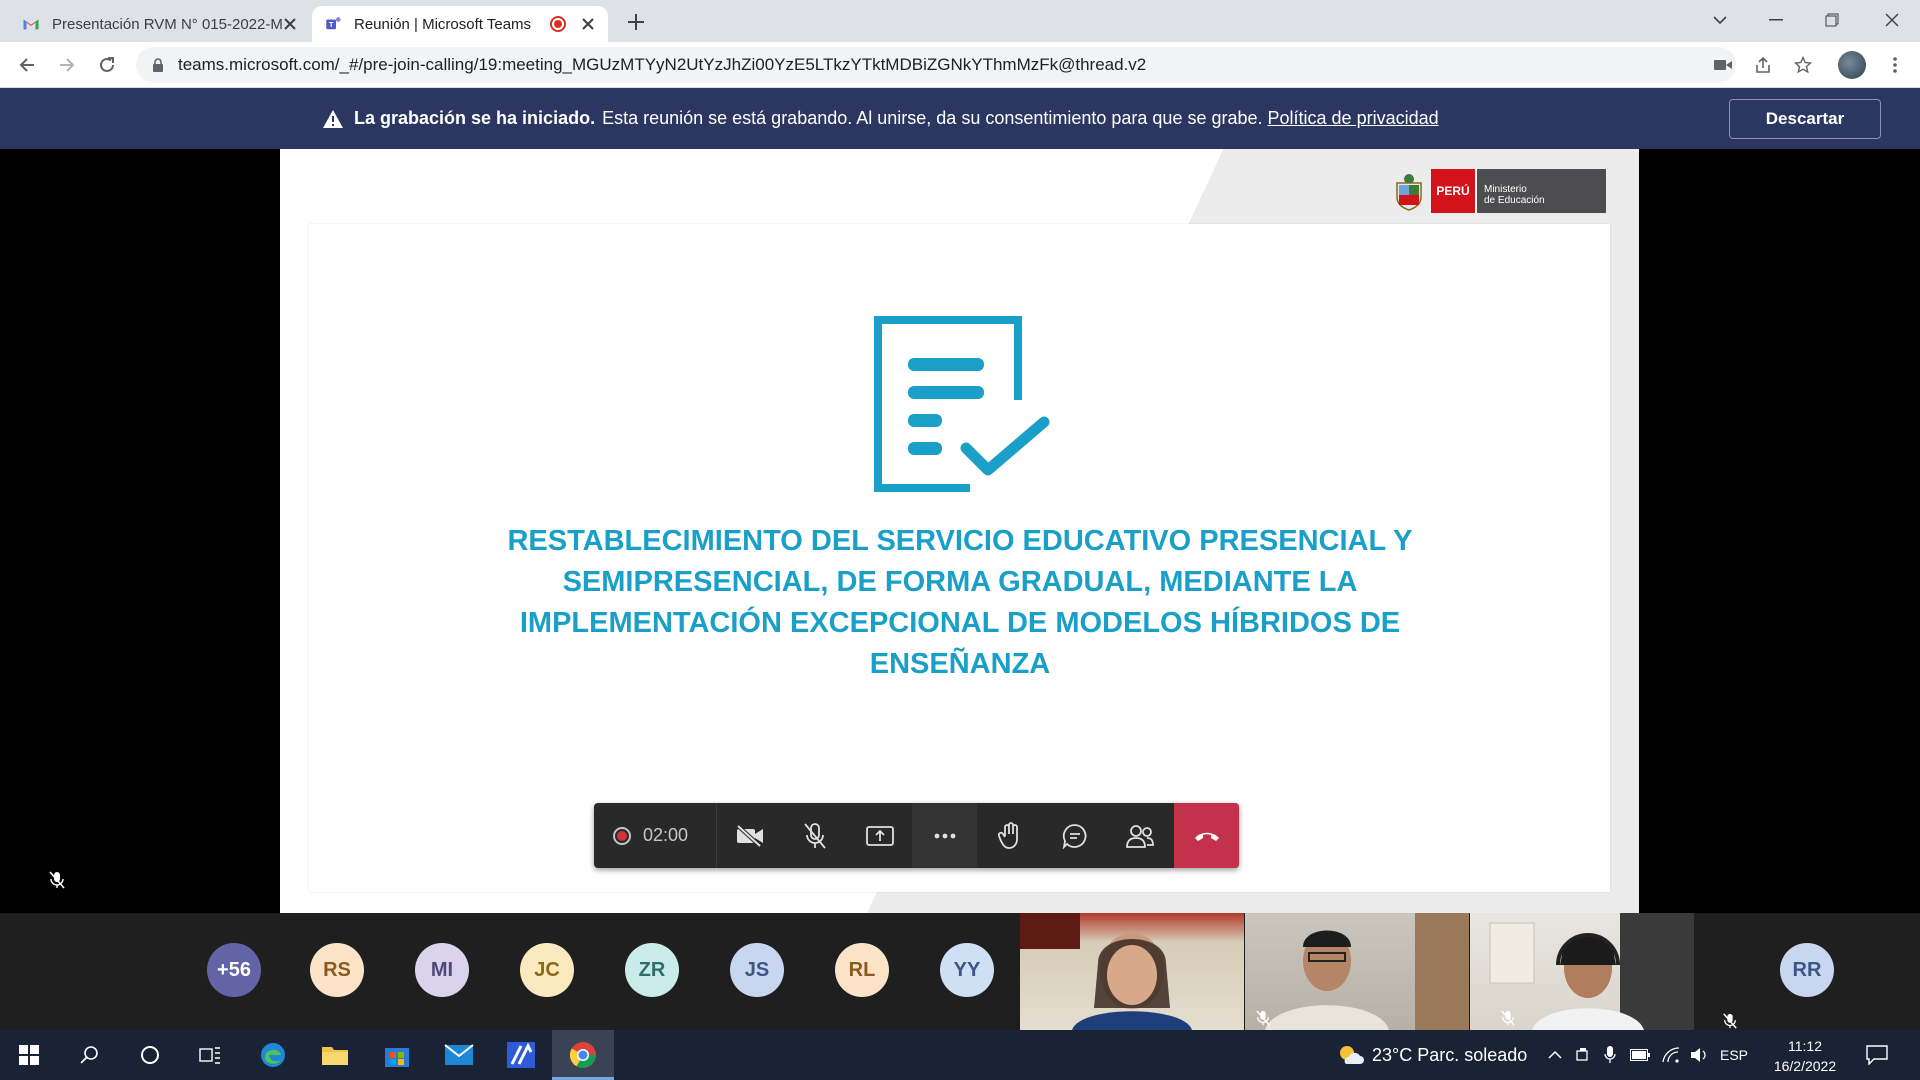 Image resolution: width=1920 pixels, height=1080 pixels. I want to click on tab-search-icon, so click(1720, 20).